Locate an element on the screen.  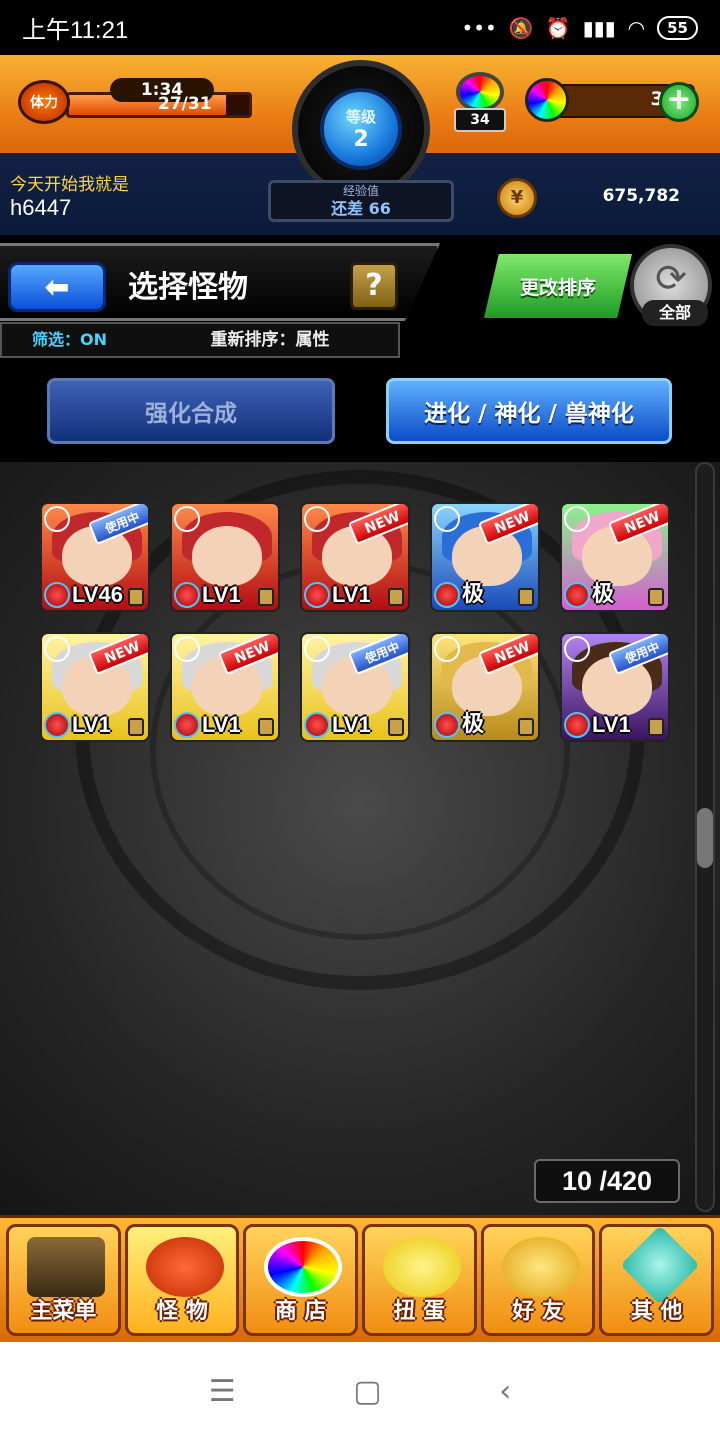
all-filter-label: 全部 is located at coordinates (675, 313).